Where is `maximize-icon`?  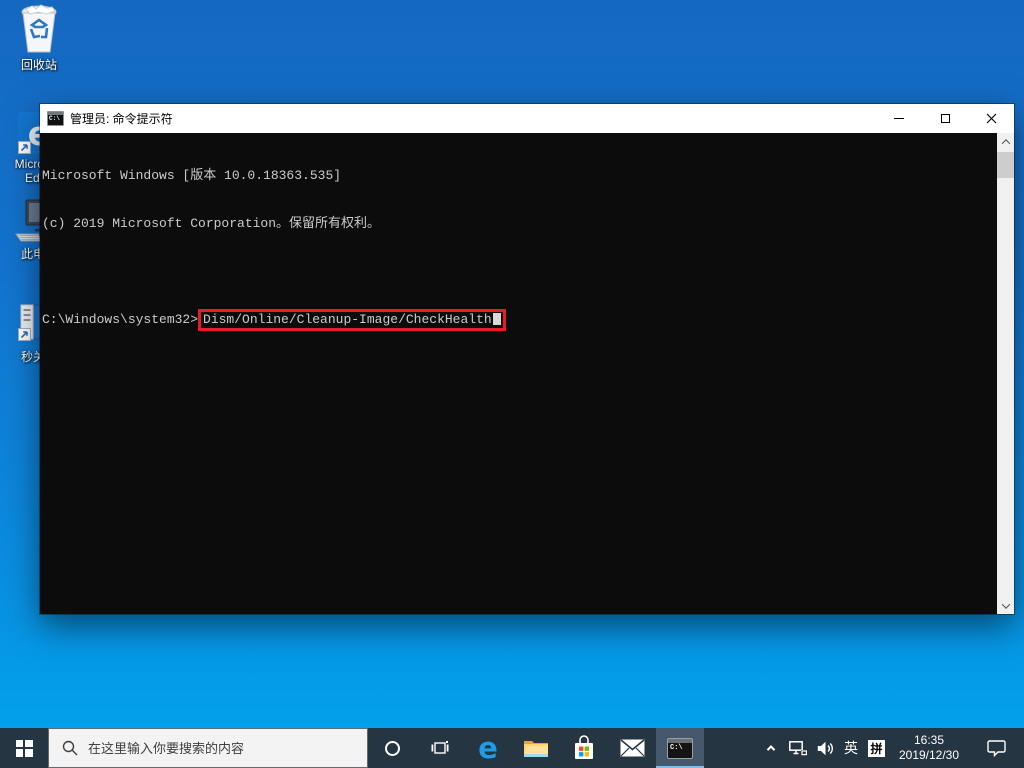 maximize-icon is located at coordinates (945, 118).